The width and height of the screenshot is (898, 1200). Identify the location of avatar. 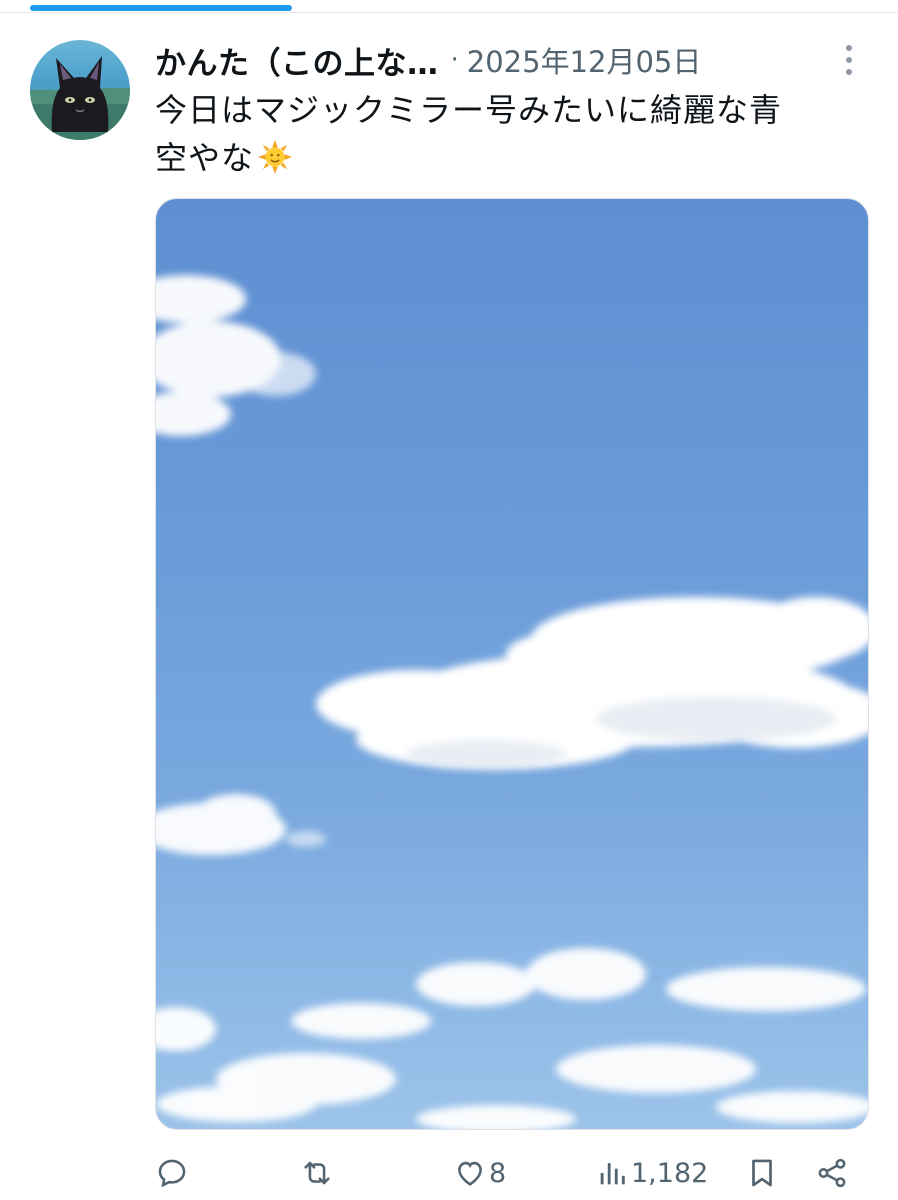
(80, 90).